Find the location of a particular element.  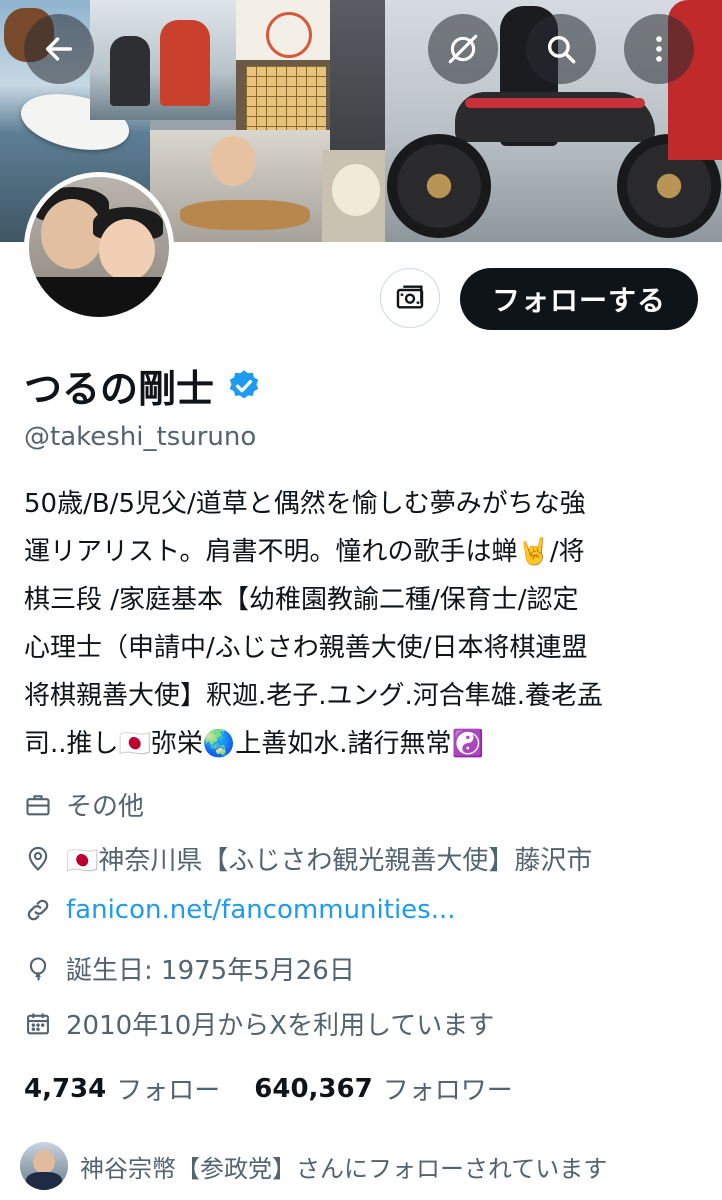

followed-by-row: 神谷宗幣【参政党】さんにフォローされています is located at coordinates (313, 1166).